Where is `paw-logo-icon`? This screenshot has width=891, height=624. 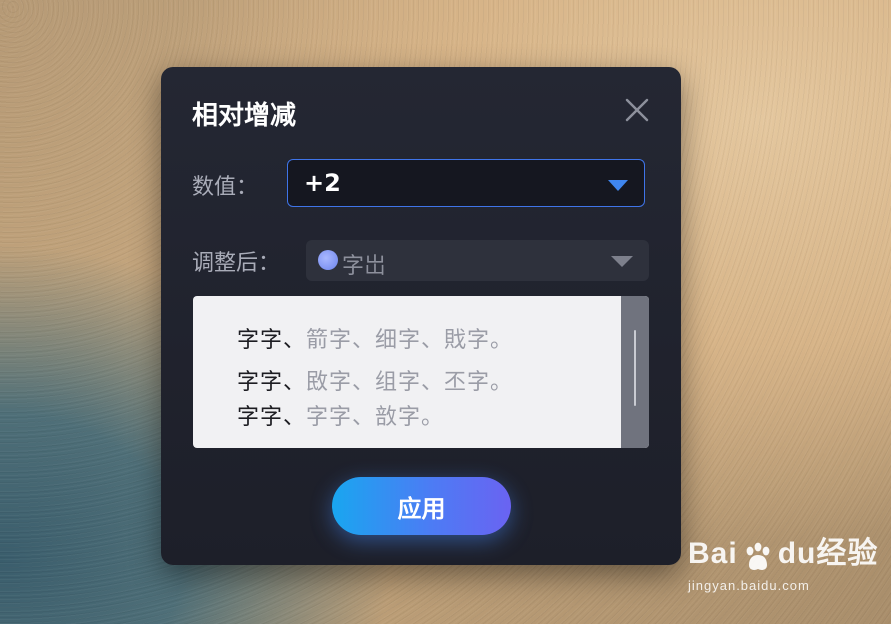
paw-logo-icon is located at coordinates (758, 559).